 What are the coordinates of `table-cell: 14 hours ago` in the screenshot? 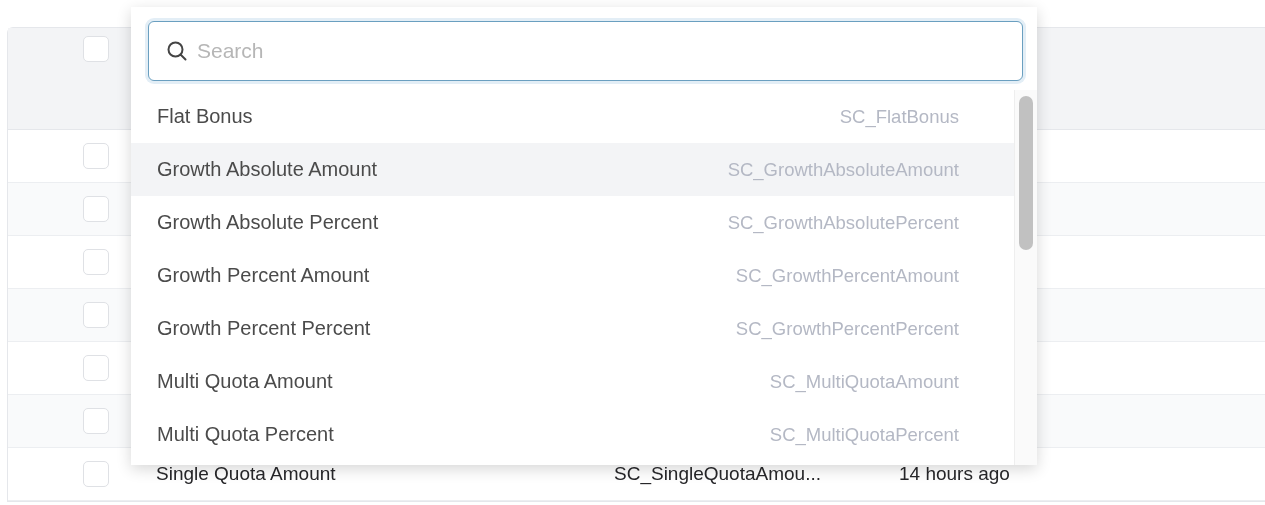 It's located at (954, 474).